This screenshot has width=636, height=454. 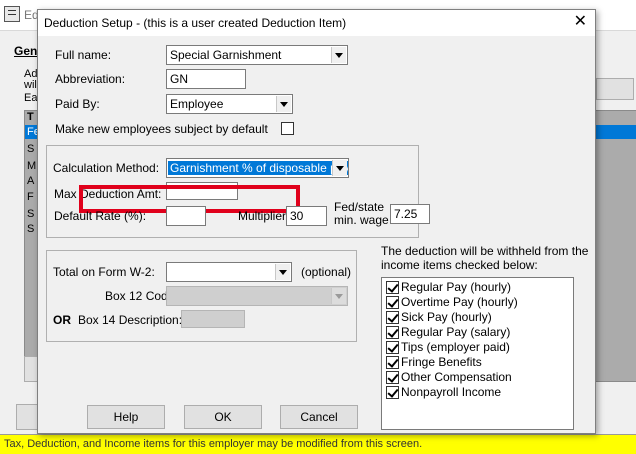 I want to click on close-icon: ✕, so click(x=580, y=22).